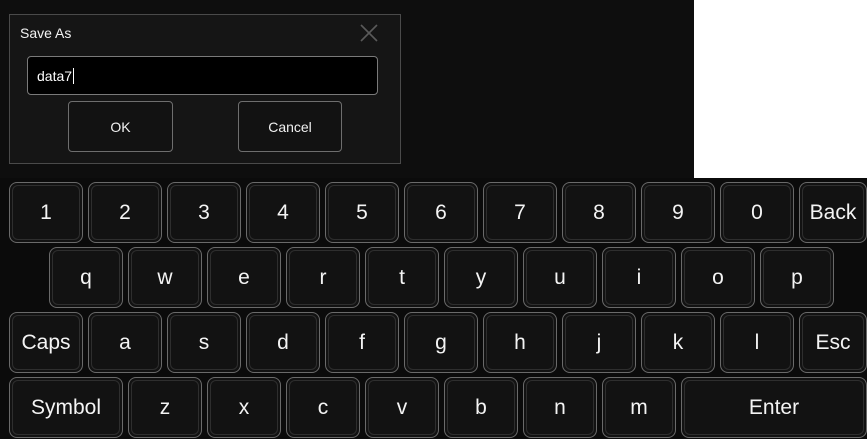 Image resolution: width=867 pixels, height=439 pixels. I want to click on key-7: 7, so click(520, 212).